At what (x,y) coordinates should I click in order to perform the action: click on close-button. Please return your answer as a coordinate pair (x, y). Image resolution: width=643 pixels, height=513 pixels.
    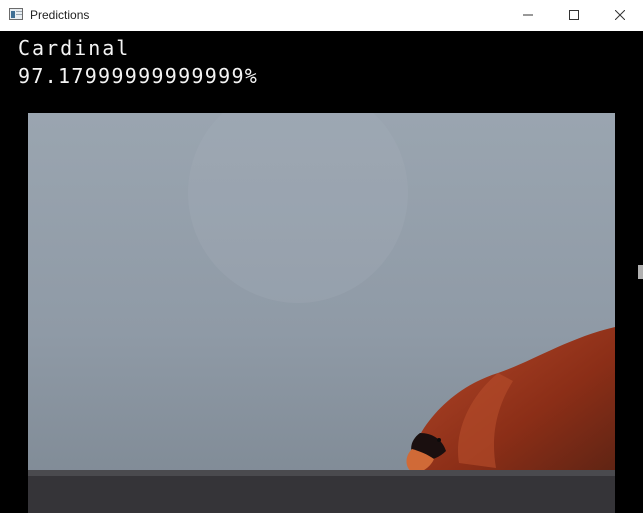
    Looking at the image, I should click on (620, 15).